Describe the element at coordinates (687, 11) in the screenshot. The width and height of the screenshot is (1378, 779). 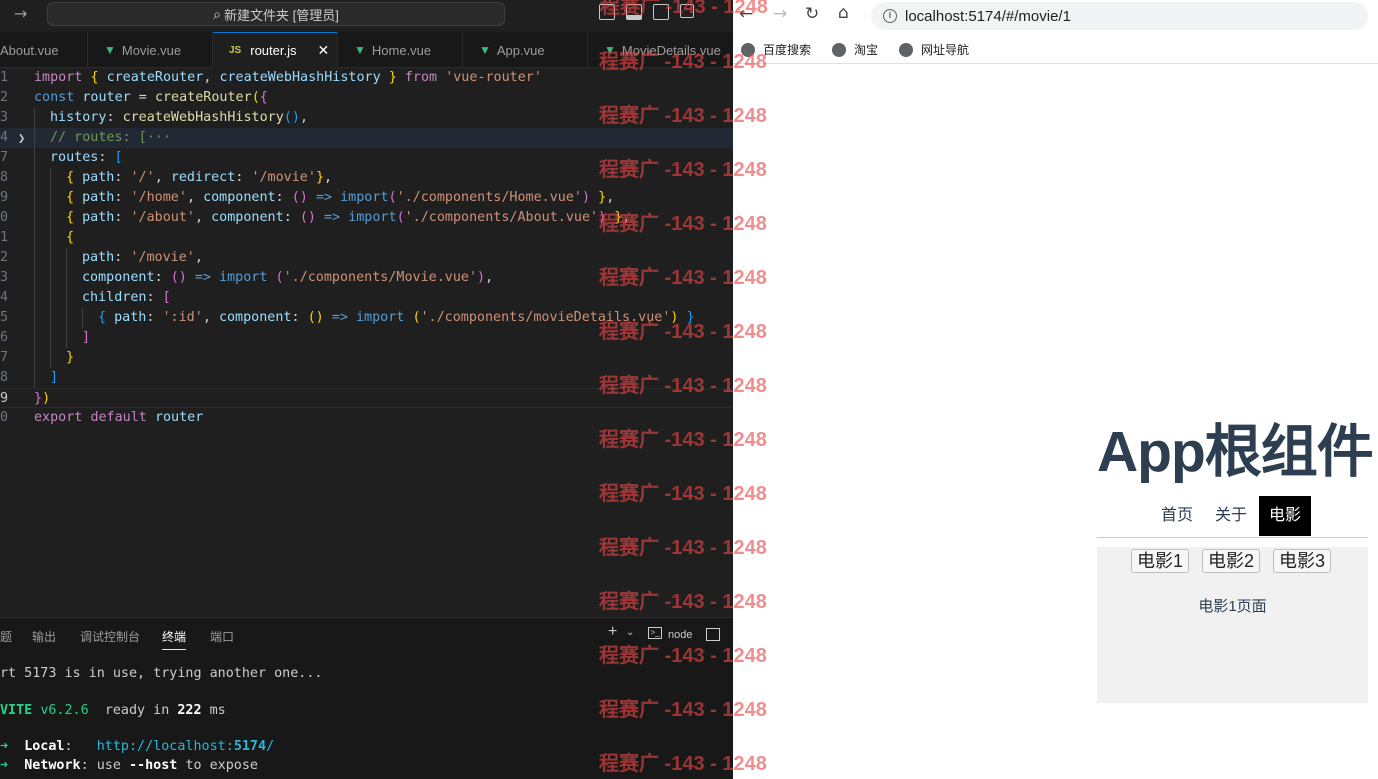
I see `customize-layout-icon` at that location.